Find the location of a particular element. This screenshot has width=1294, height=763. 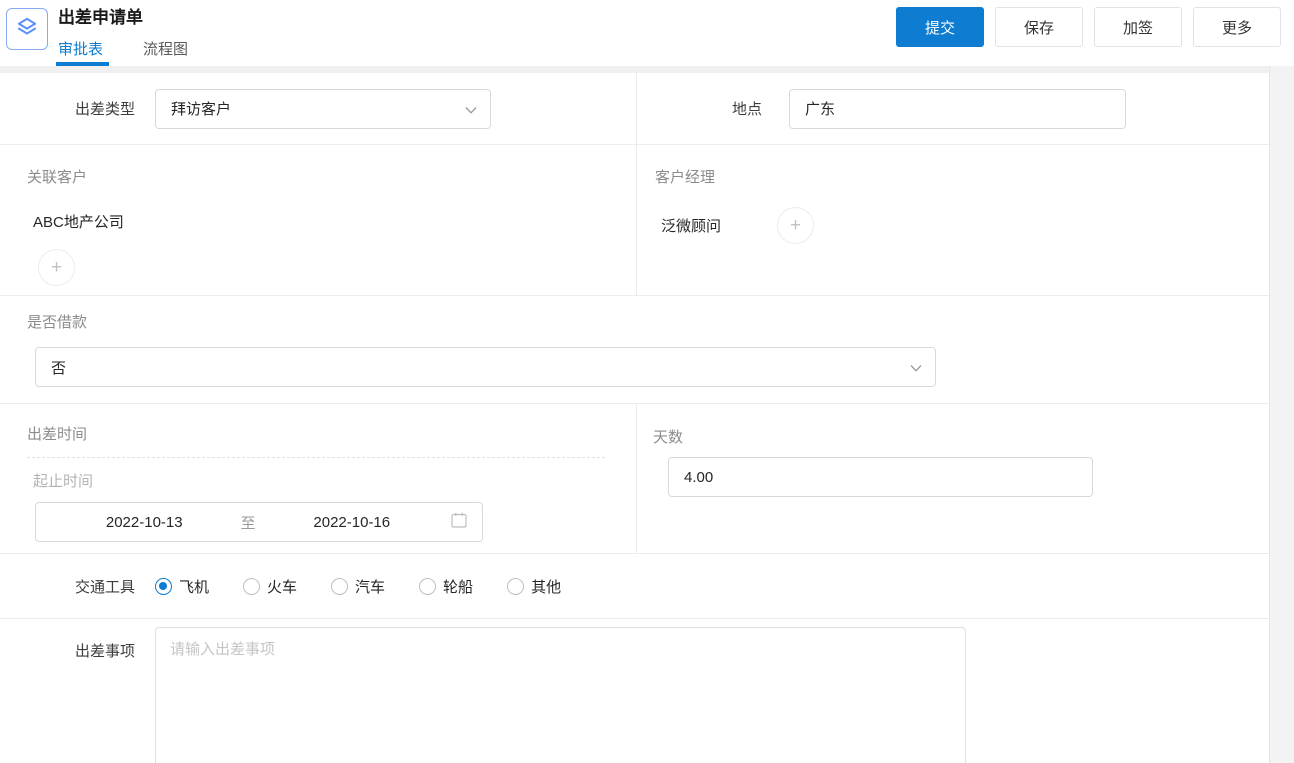

location-label: 地点 is located at coordinates (746, 109).